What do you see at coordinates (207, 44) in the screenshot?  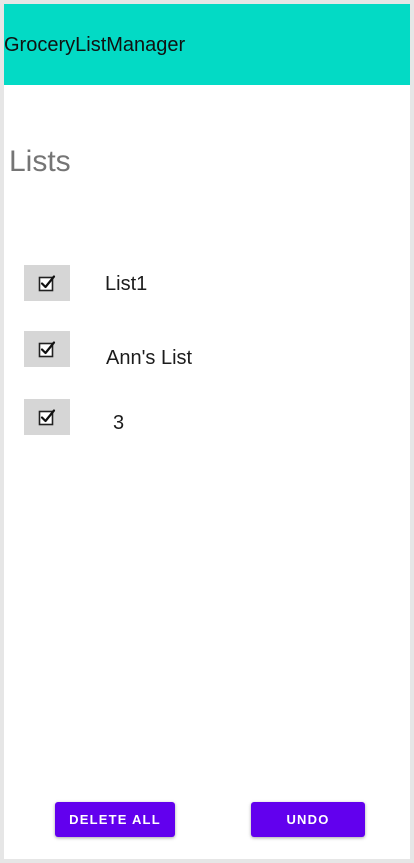 I see `app-bar: GroceryListManager` at bounding box center [207, 44].